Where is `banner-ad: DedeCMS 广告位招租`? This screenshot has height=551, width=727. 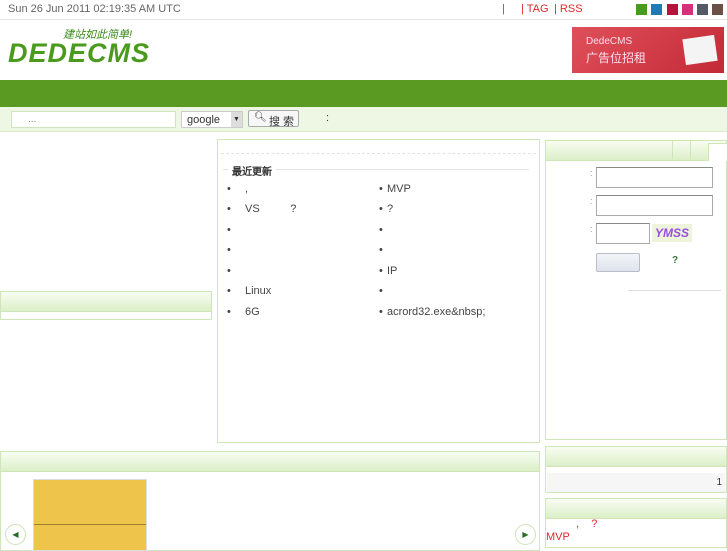 banner-ad: DedeCMS 广告位招租 is located at coordinates (648, 50).